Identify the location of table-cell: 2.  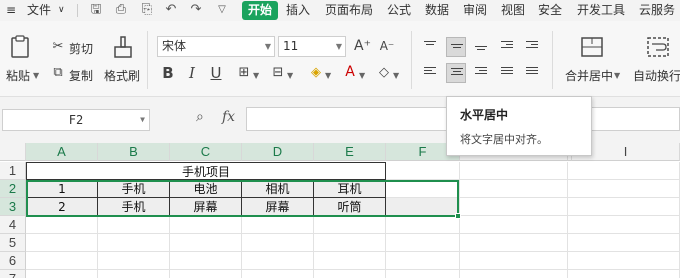
(62, 207).